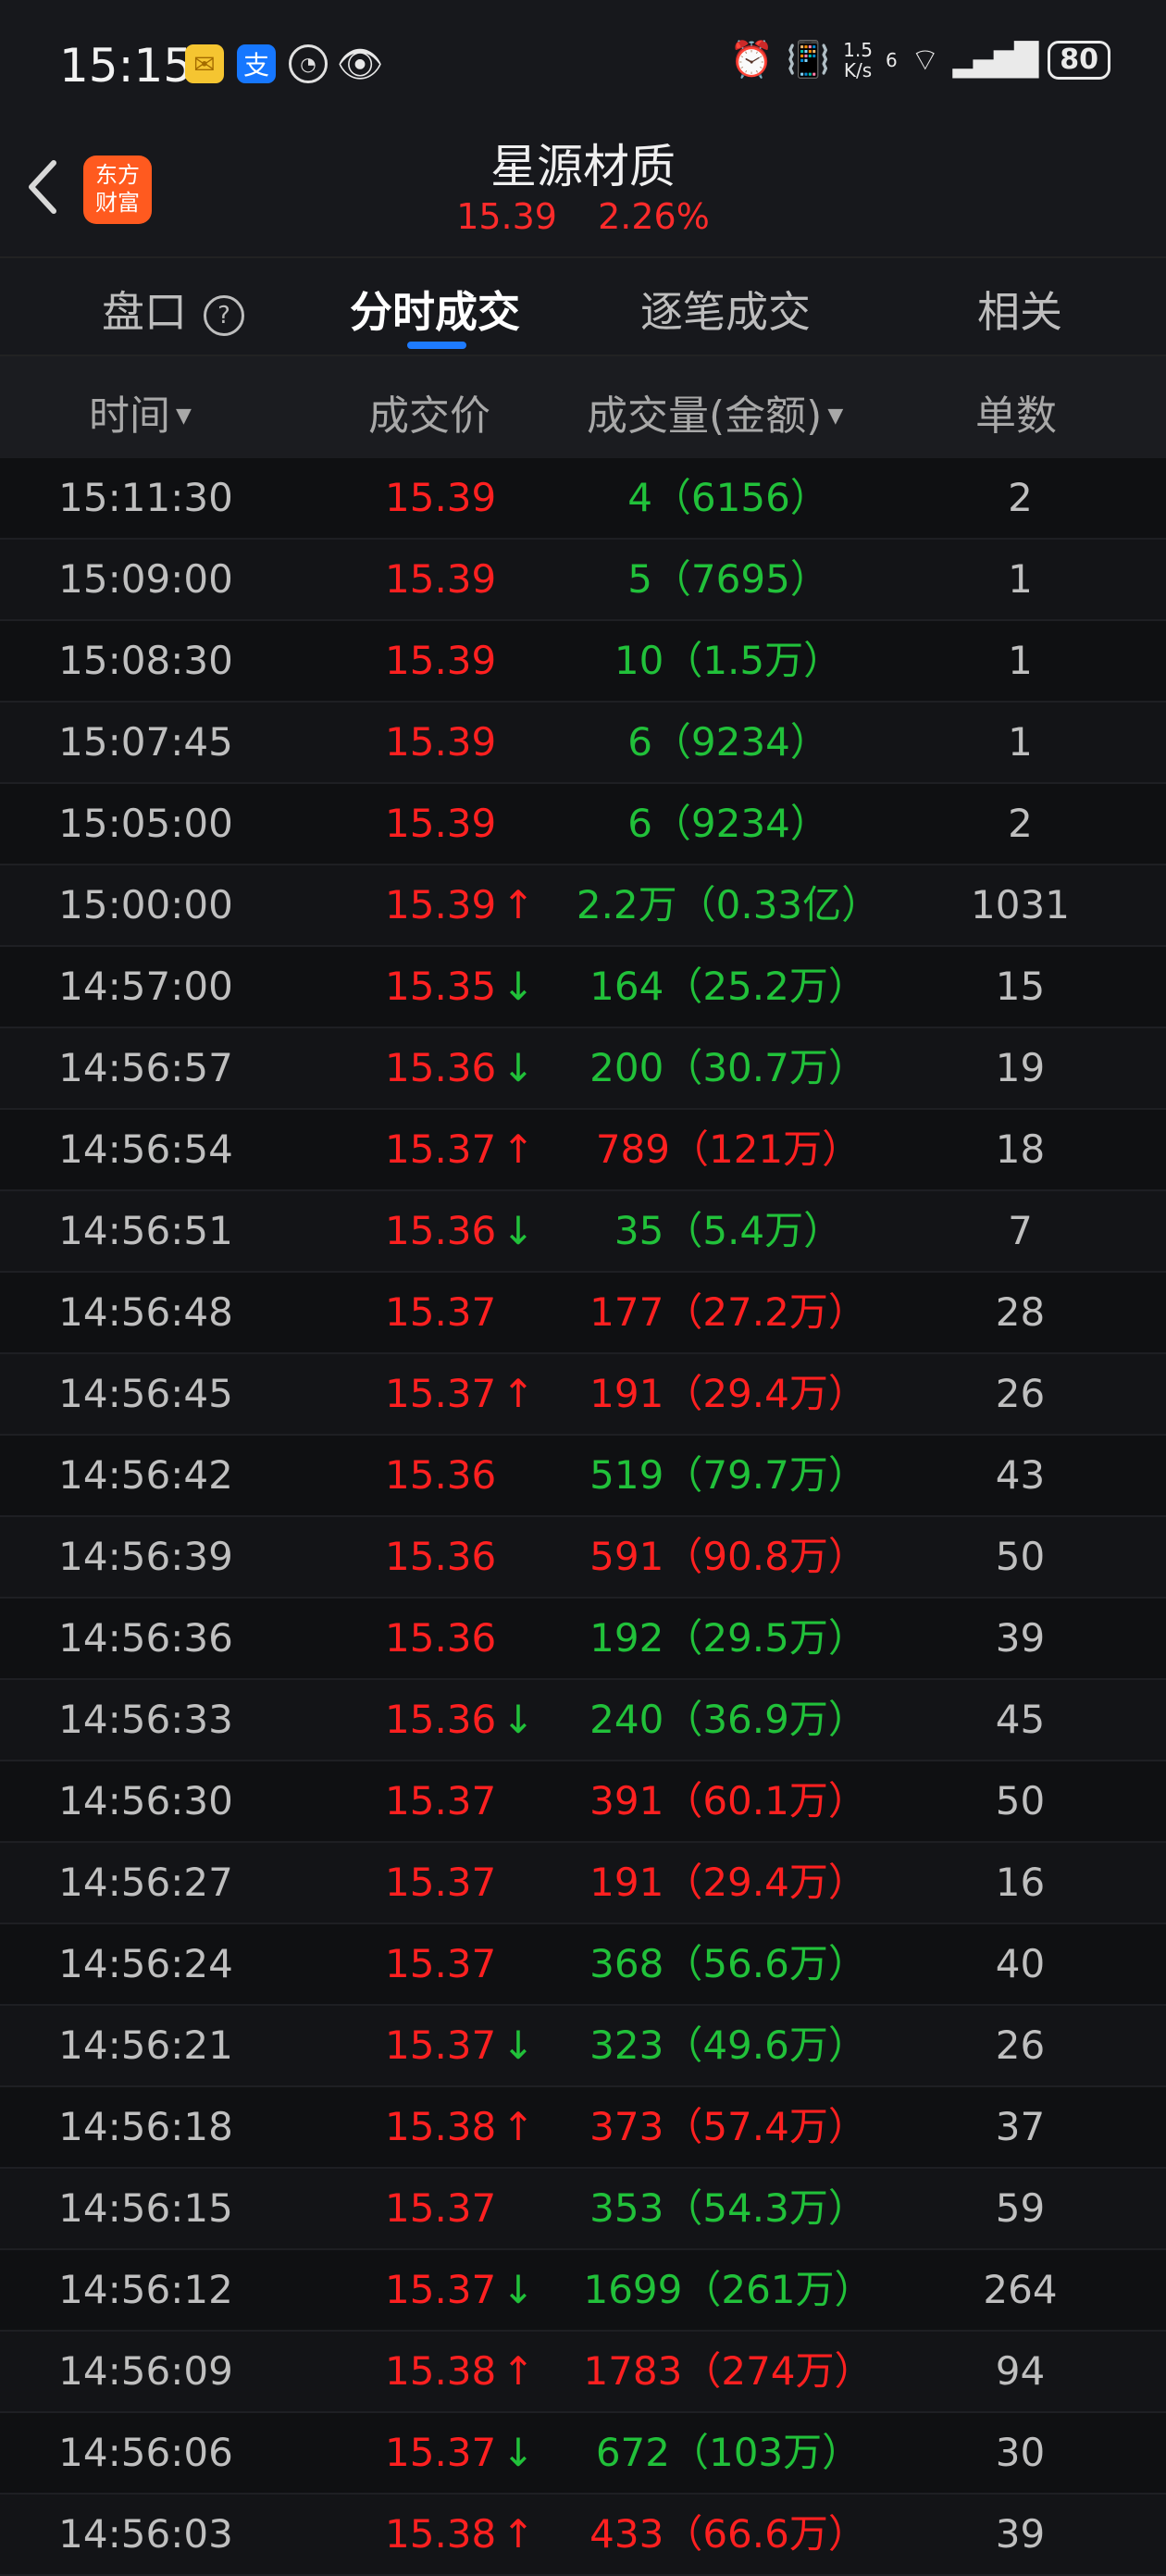  Describe the element at coordinates (728, 986) in the screenshot. I see `trade-volume: 164（25.2万）` at that location.